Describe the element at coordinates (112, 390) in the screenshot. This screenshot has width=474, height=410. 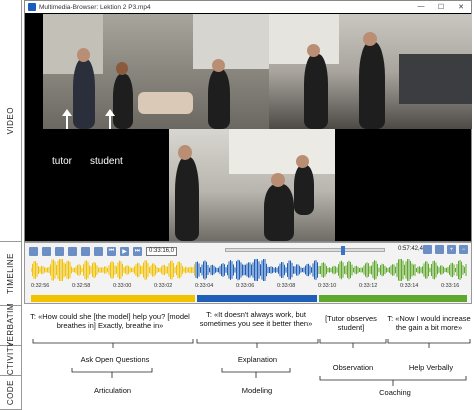
I see `code-label-1: Articulation` at that location.